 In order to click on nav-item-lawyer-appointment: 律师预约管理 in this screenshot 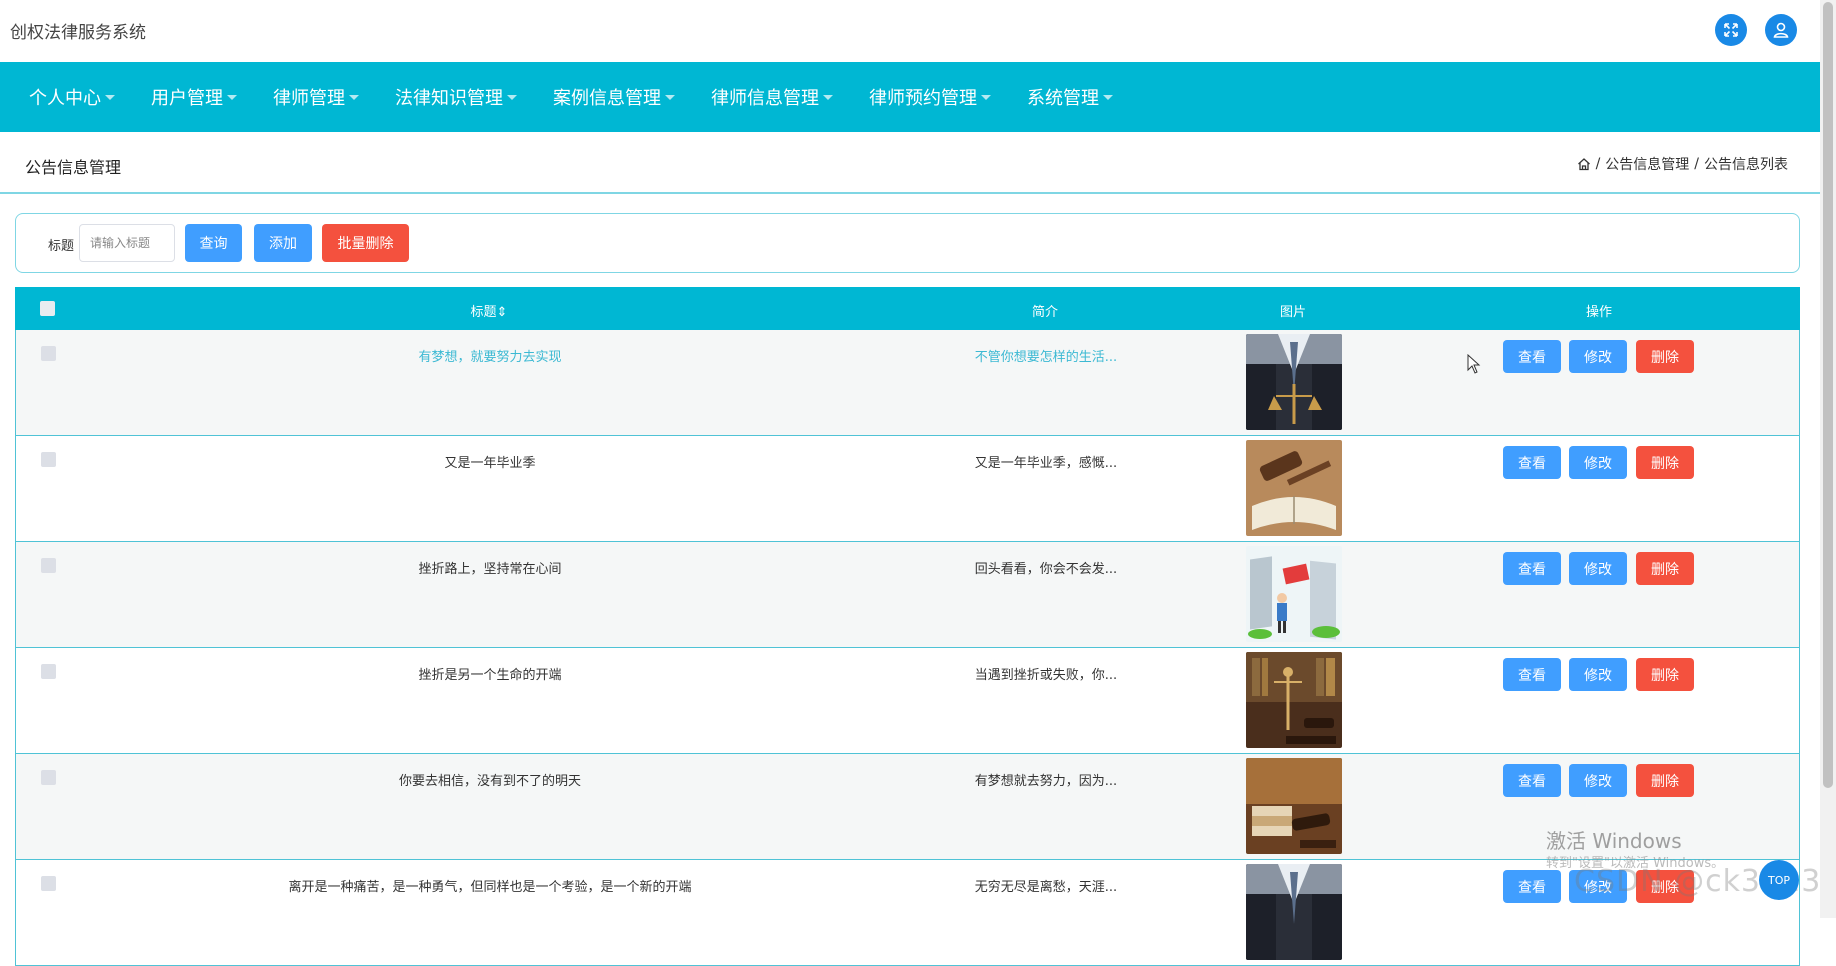, I will do `click(930, 97)`.